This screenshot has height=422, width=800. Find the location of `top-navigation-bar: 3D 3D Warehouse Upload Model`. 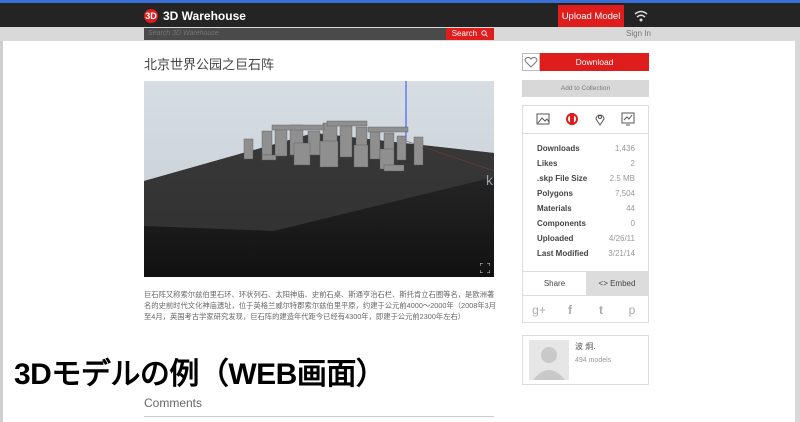

top-navigation-bar: 3D 3D Warehouse Upload Model is located at coordinates (400, 14).